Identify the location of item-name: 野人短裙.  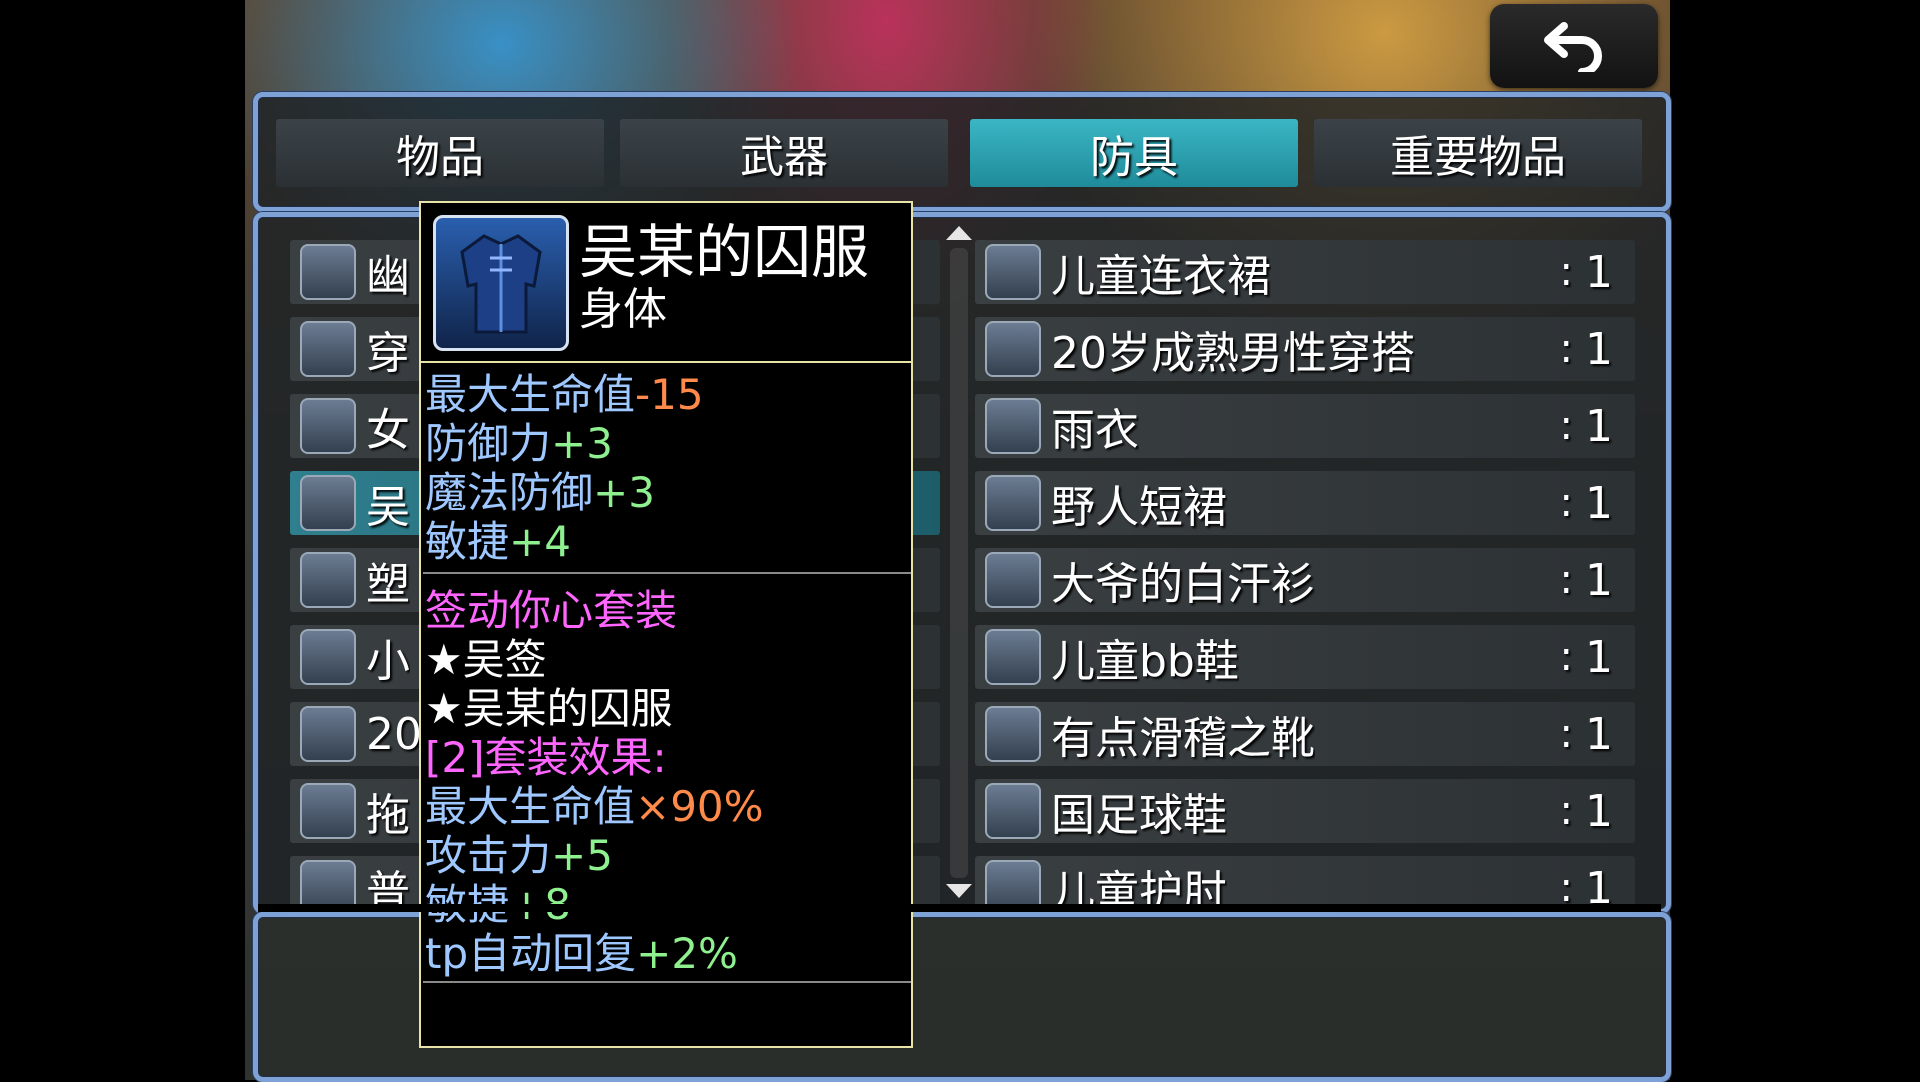
(1139, 507).